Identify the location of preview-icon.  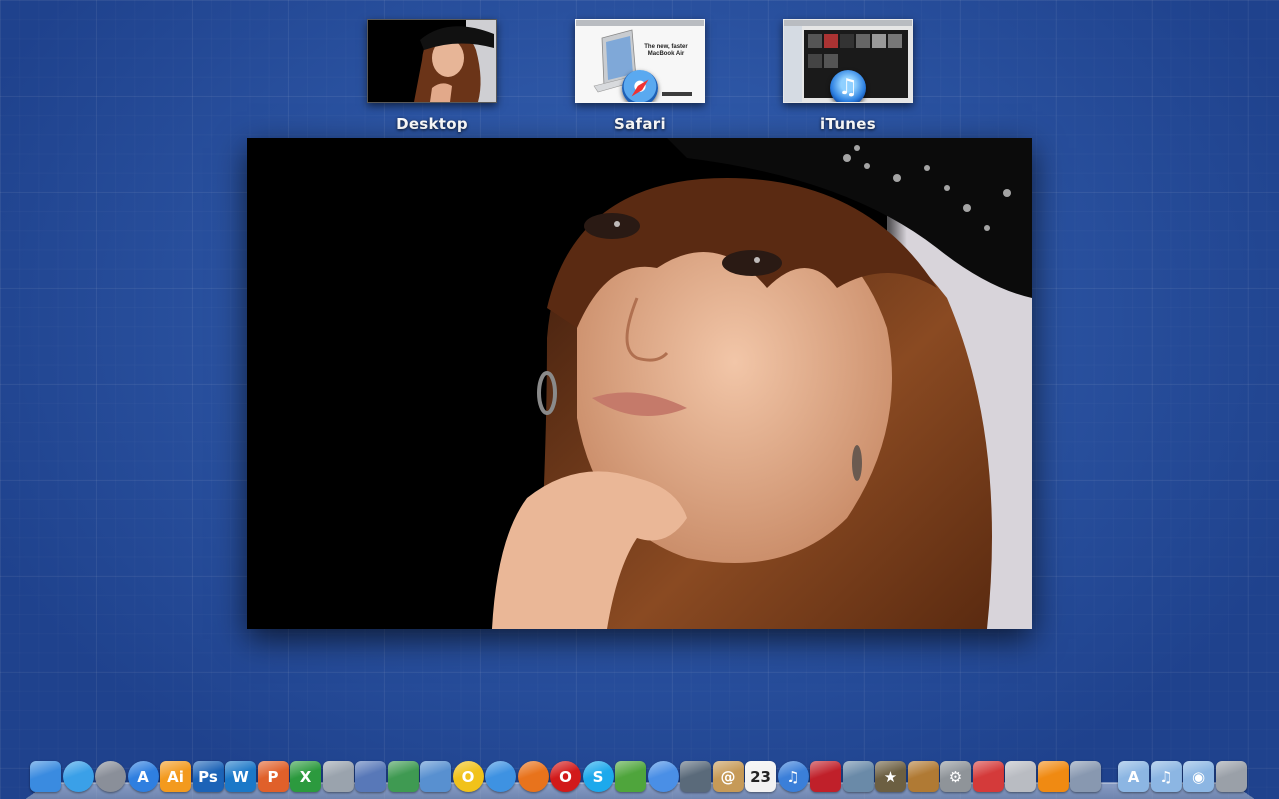
(435, 776).